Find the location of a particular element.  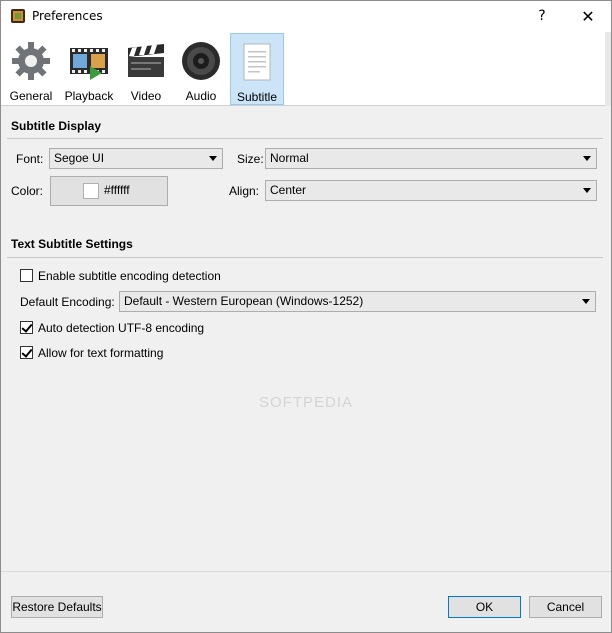

film-strip-icon is located at coordinates (89, 64).